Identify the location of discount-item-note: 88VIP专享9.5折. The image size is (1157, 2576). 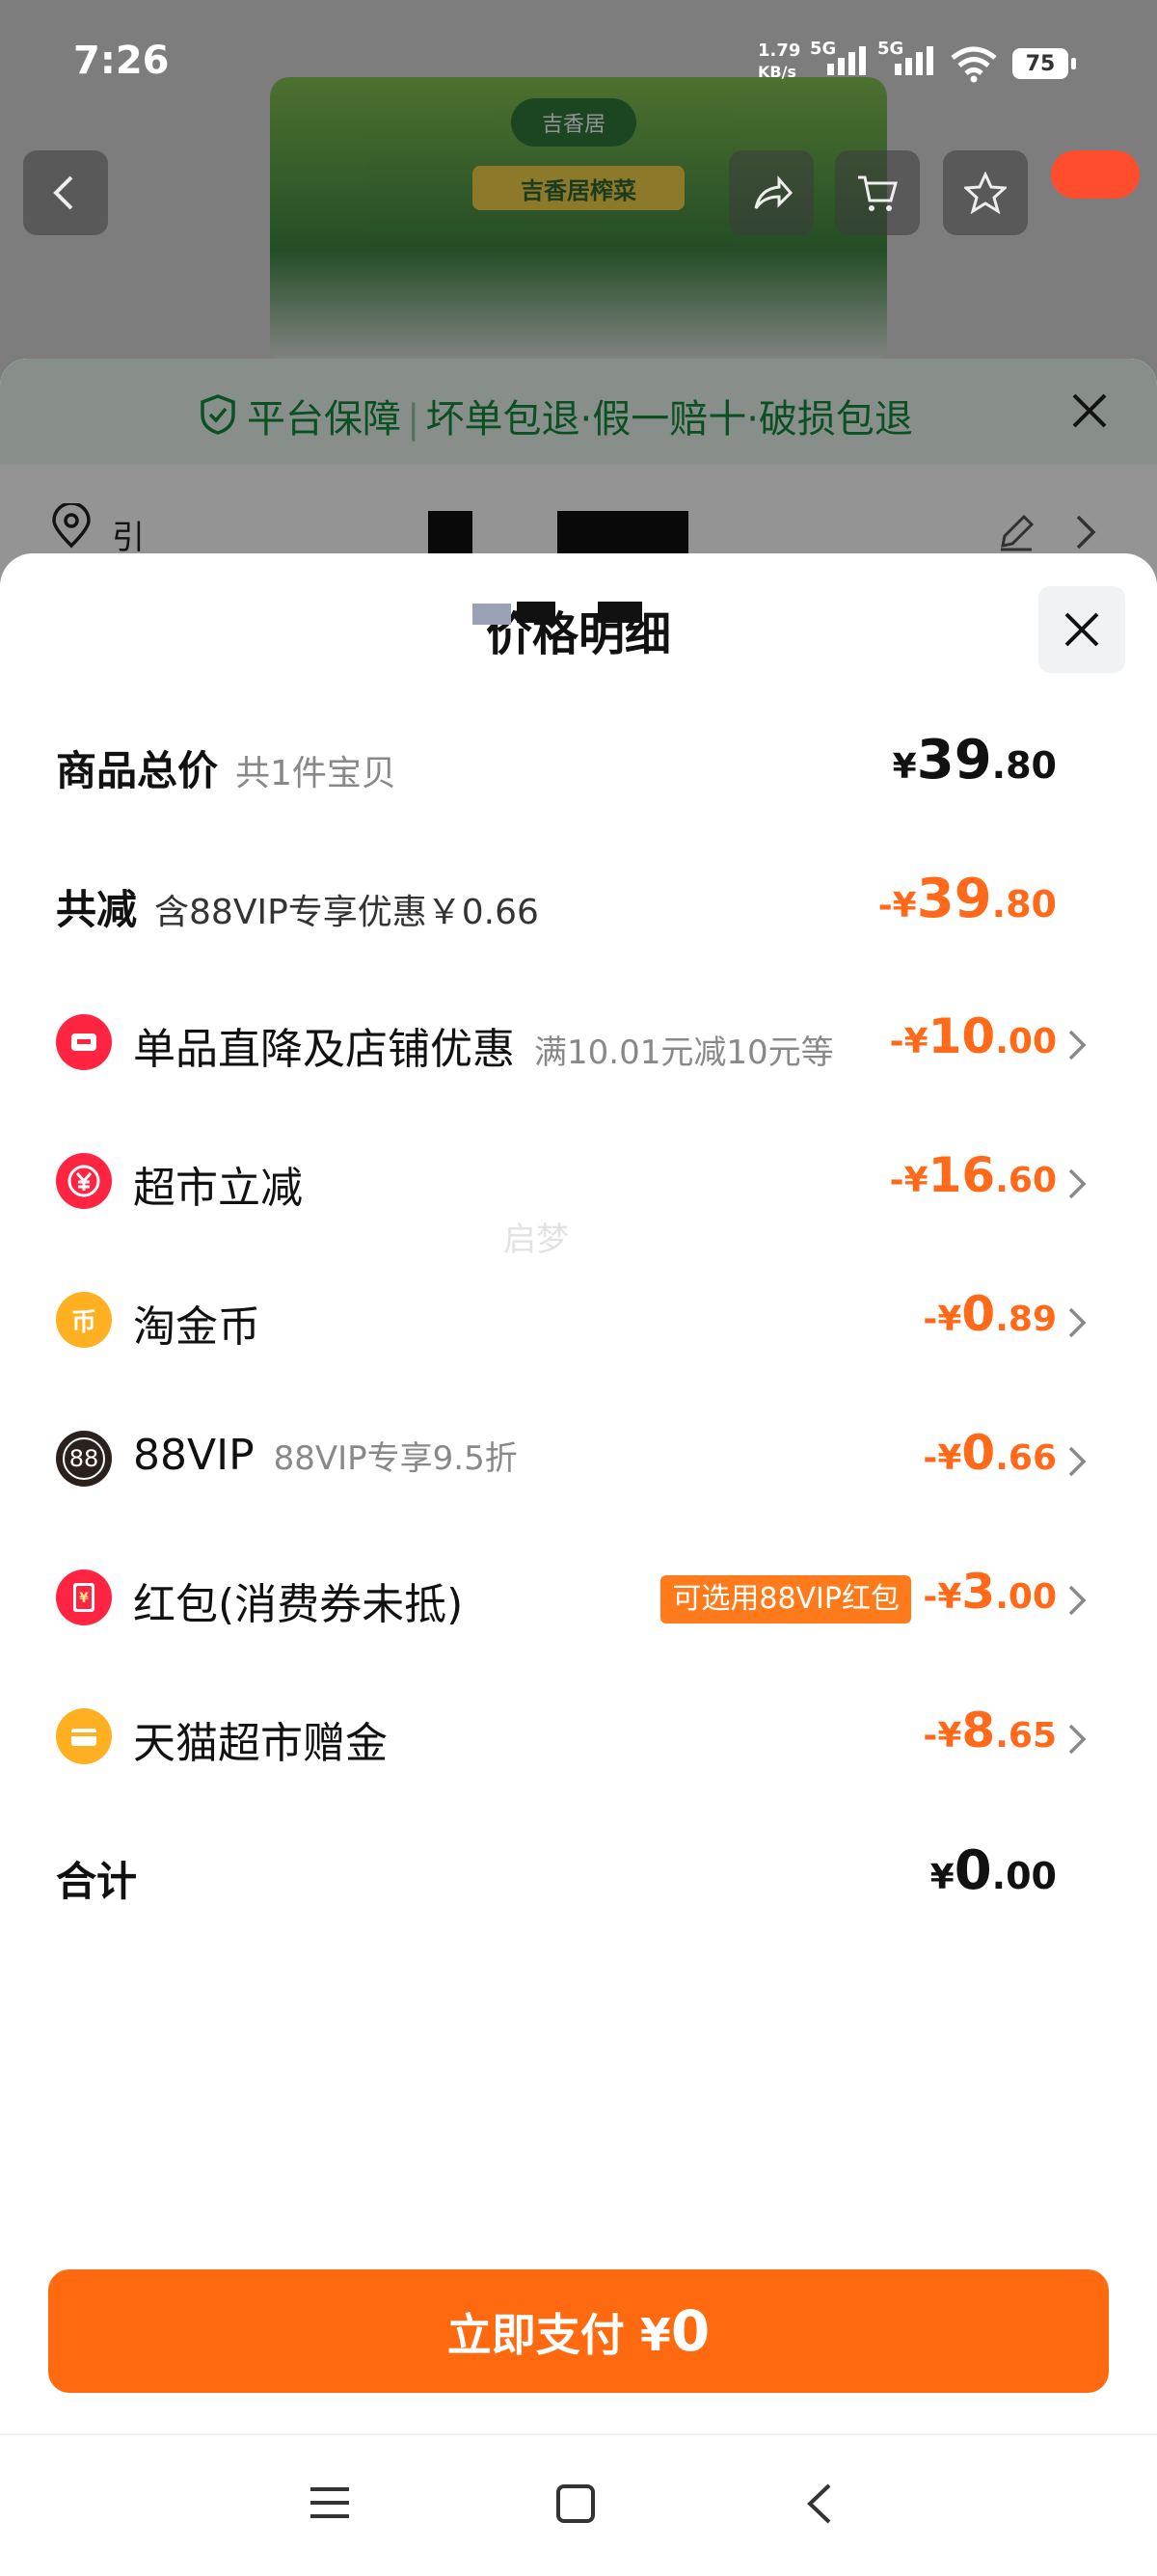
(395, 1459).